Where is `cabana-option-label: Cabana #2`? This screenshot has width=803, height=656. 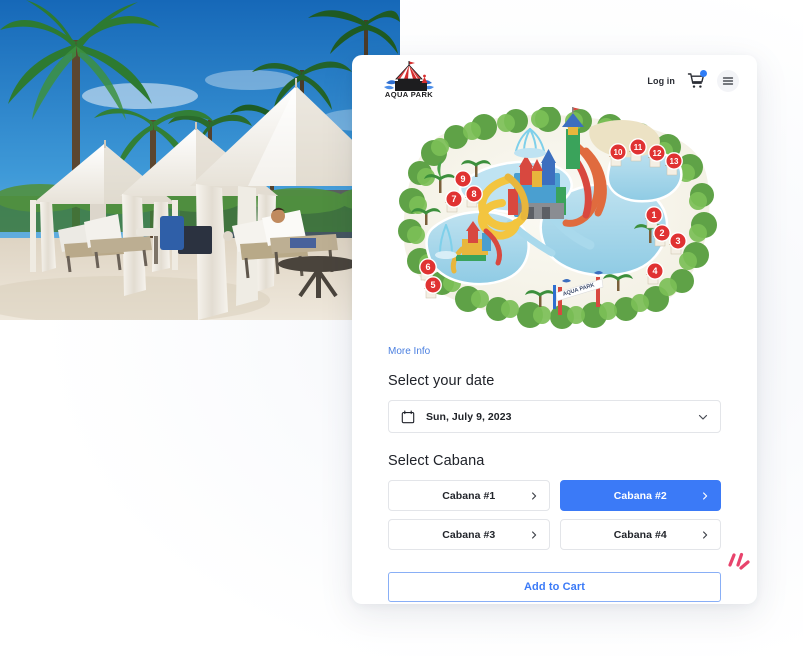 cabana-option-label: Cabana #2 is located at coordinates (640, 495).